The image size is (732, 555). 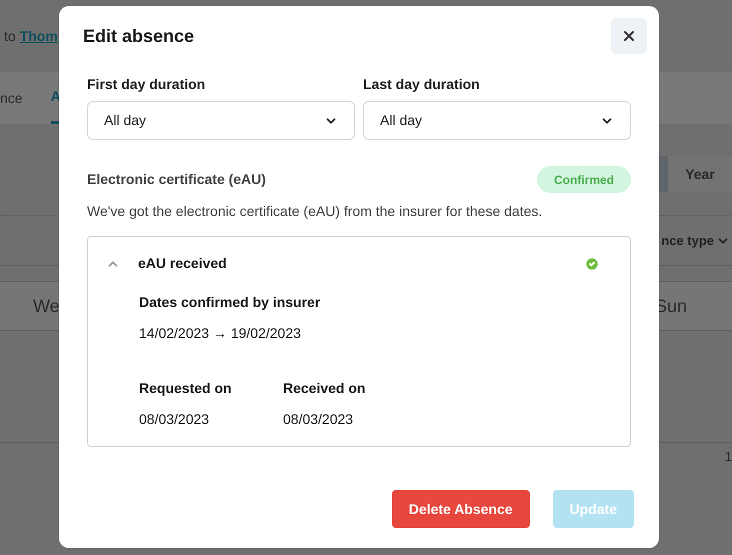 I want to click on field-label: Last day duration, so click(x=422, y=84).